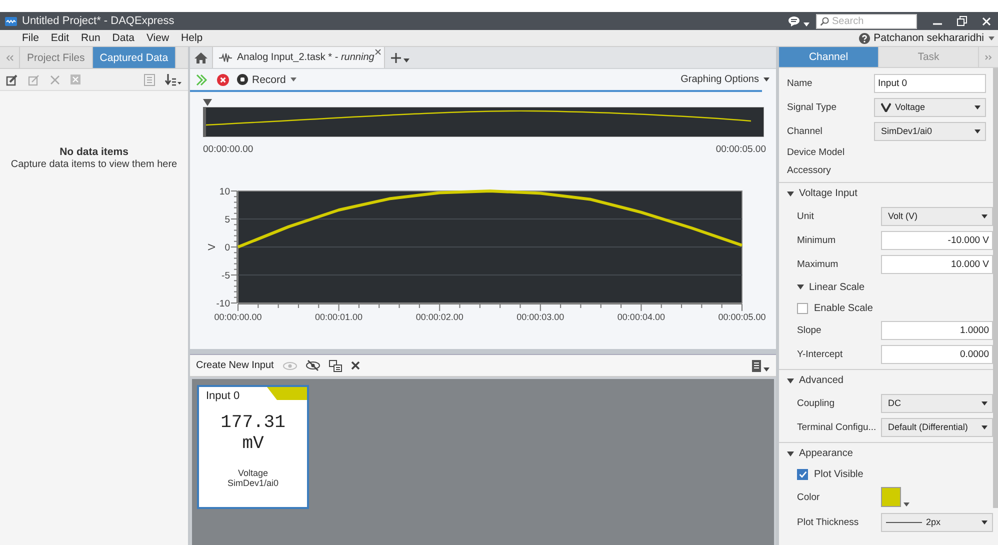  I want to click on menu-item: File, so click(30, 38).